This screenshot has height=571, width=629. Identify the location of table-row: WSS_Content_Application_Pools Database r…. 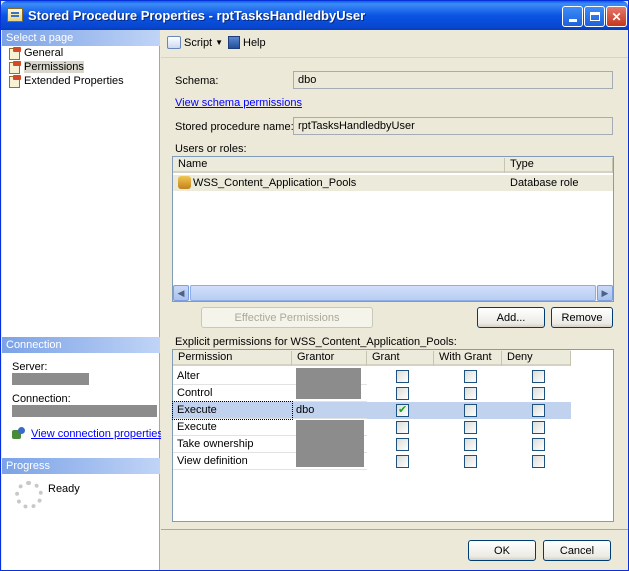
(393, 183).